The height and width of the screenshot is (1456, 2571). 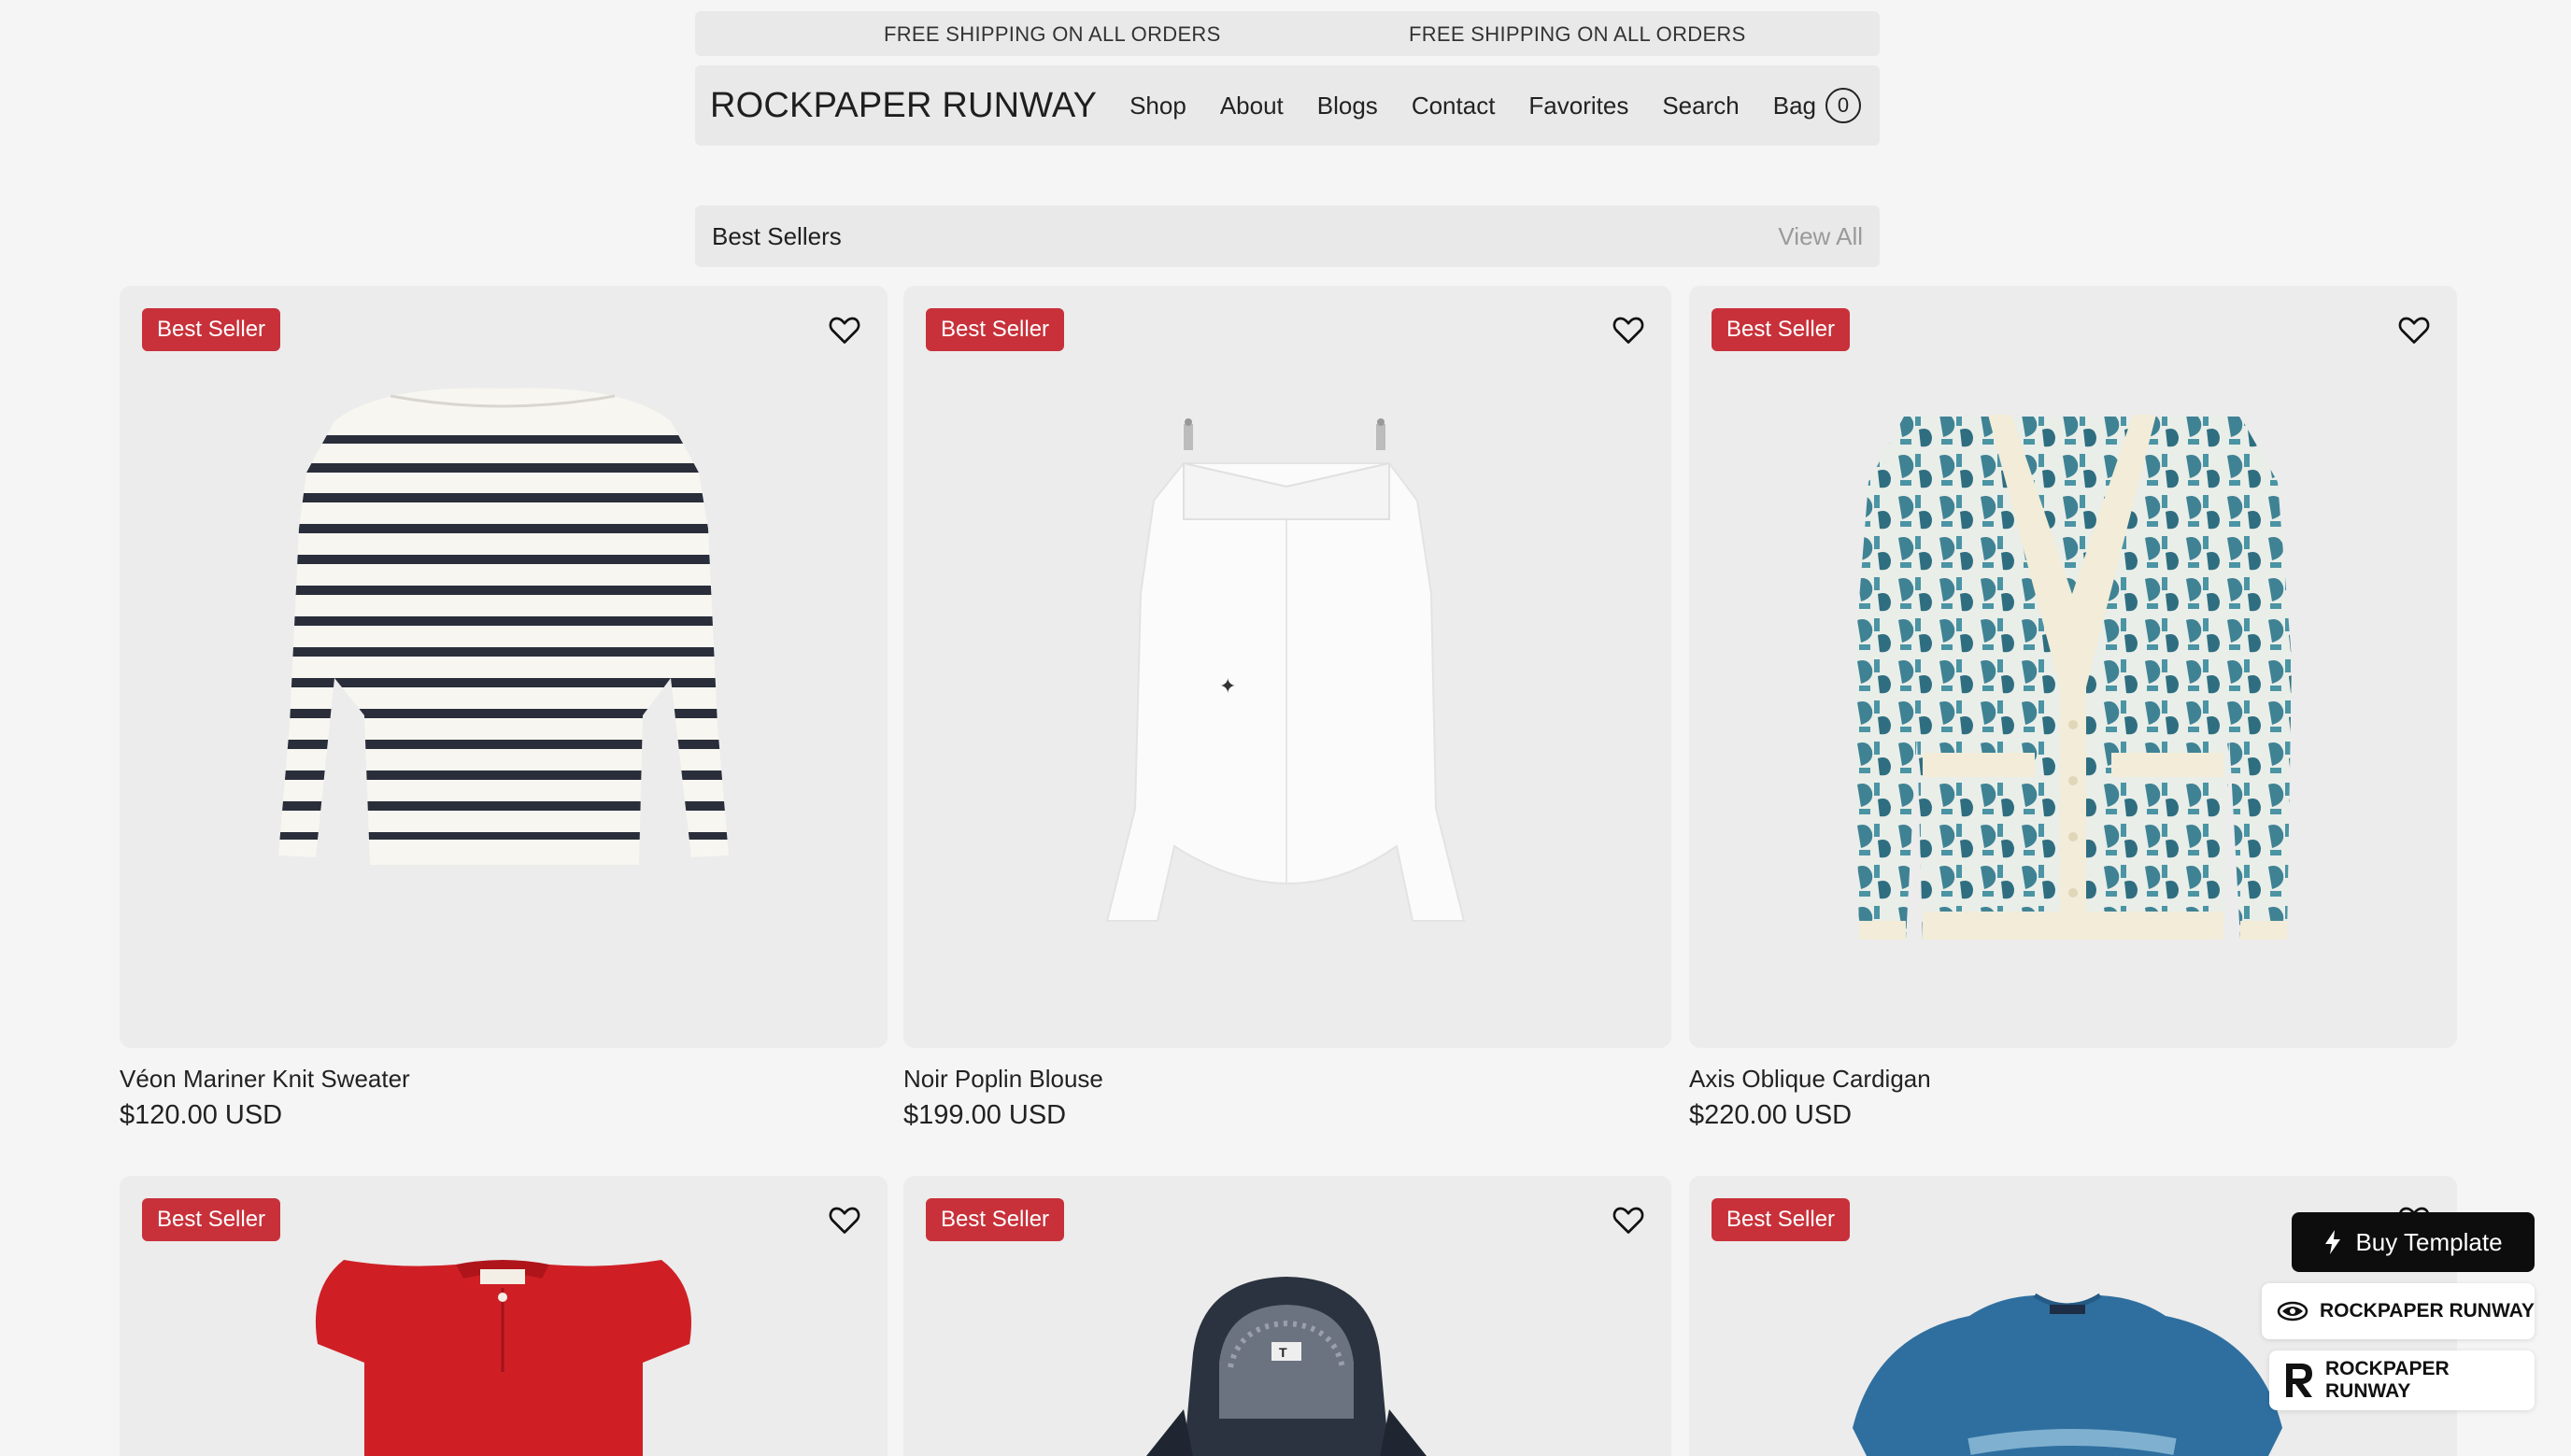 I want to click on brand-logo-icon, so click(x=2292, y=1311).